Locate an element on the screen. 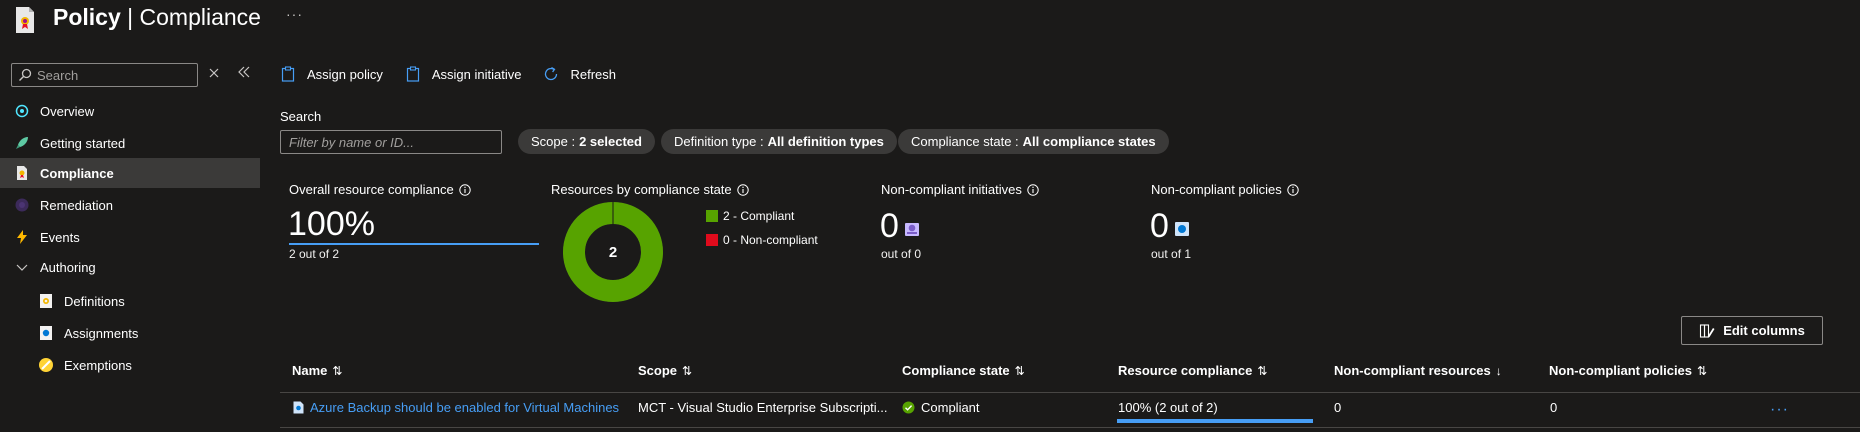 This screenshot has height=432, width=1860. column-header-resource-compliance: Resource compliance ⇅ is located at coordinates (1192, 370).